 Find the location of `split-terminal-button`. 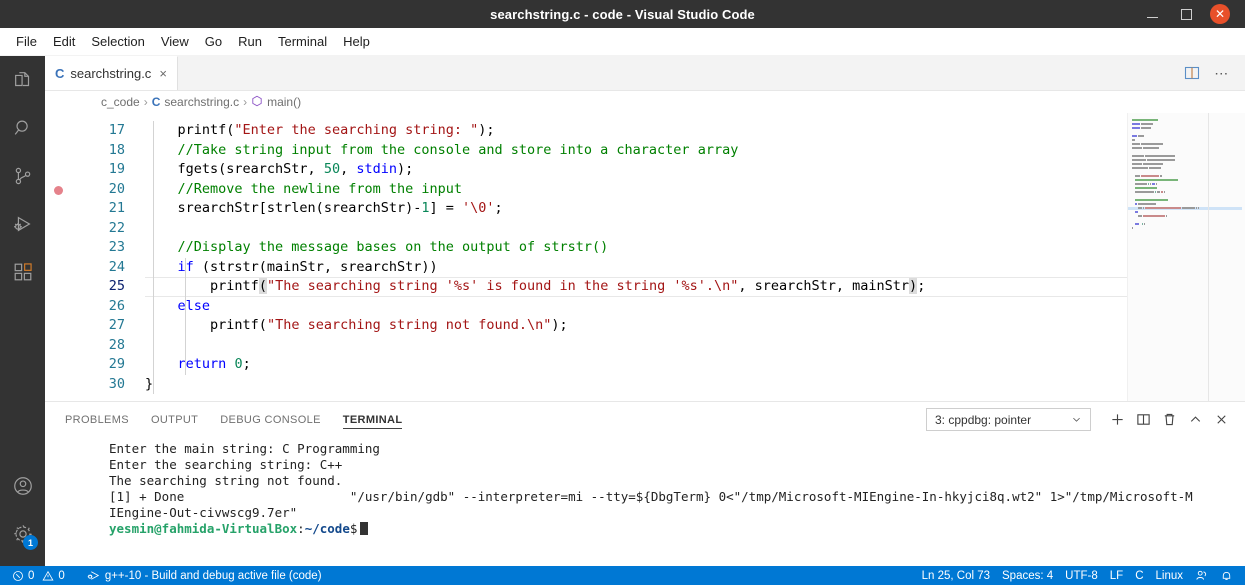

split-terminal-button is located at coordinates (1143, 420).